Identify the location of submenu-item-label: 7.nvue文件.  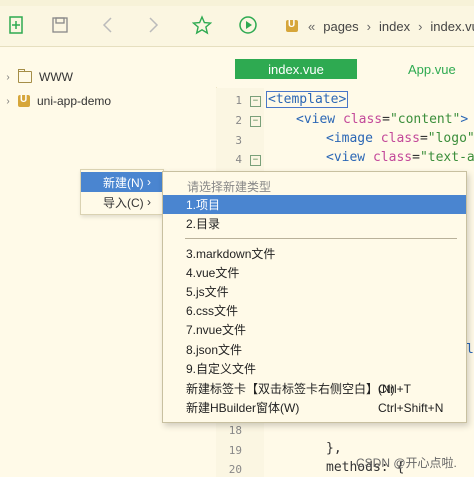
(216, 330).